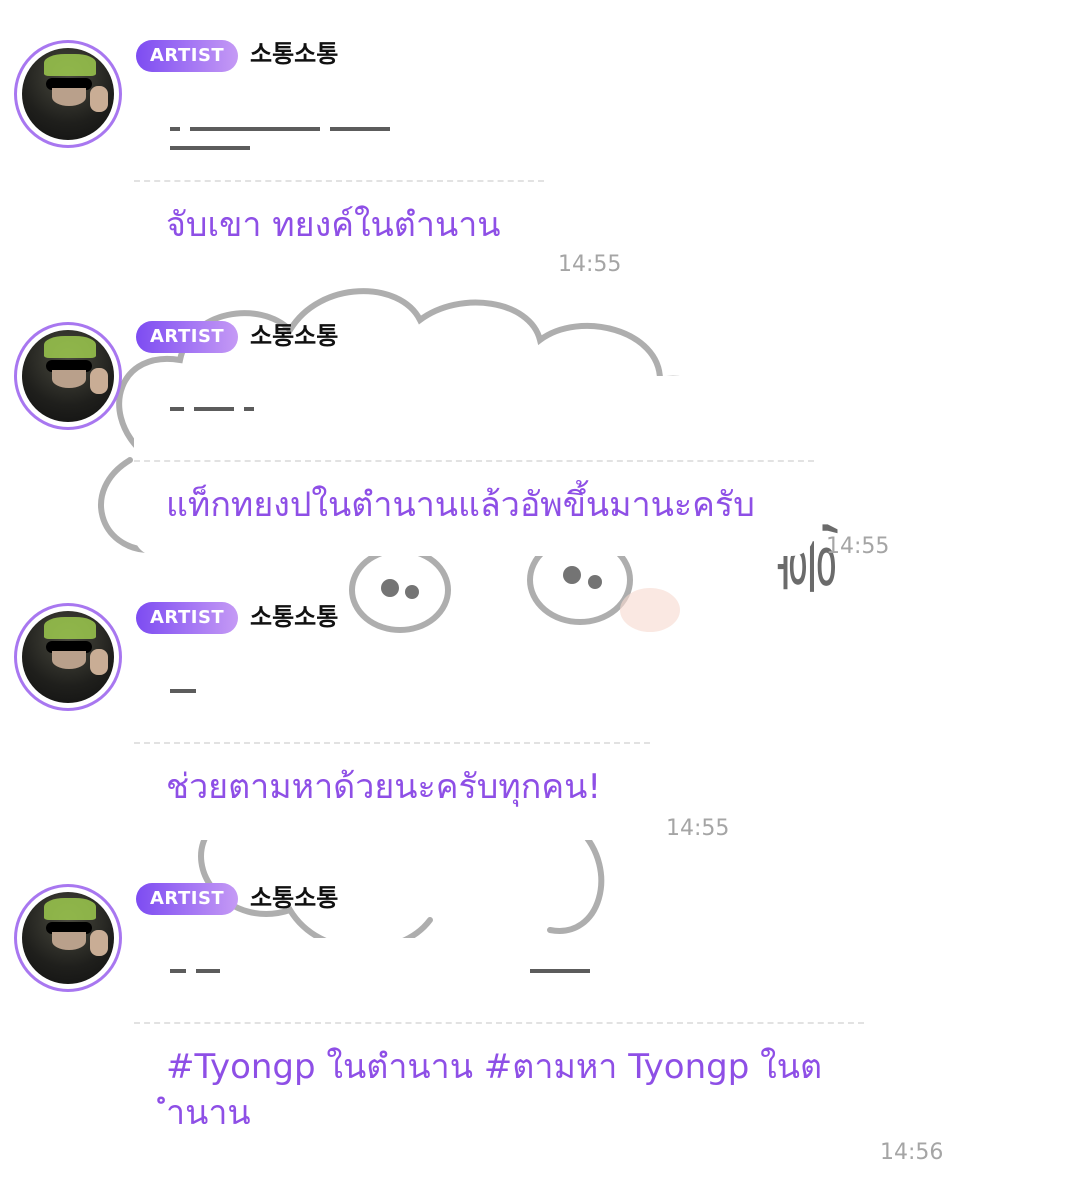 This screenshot has width=1074, height=1200. I want to click on translated-text: จับเขา ทยงค์ในตำนาน, so click(333, 225).